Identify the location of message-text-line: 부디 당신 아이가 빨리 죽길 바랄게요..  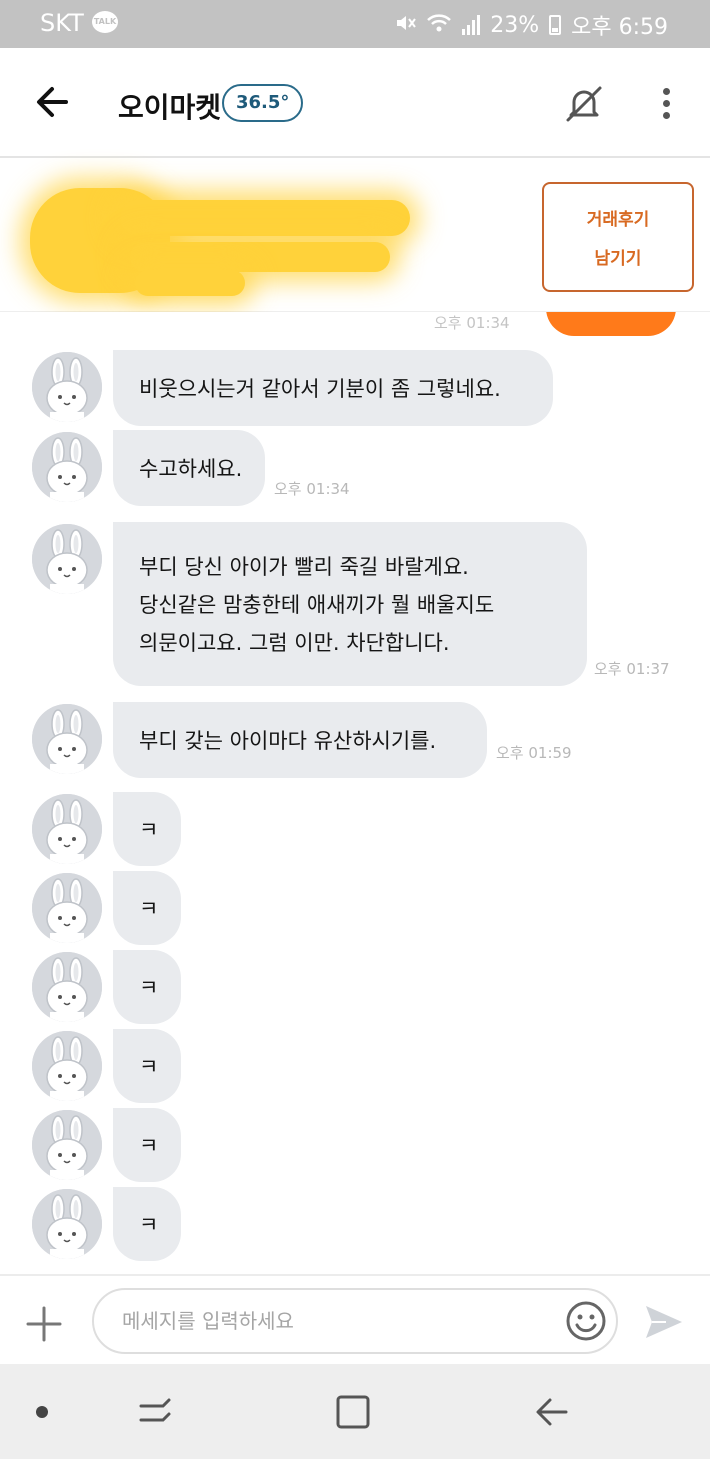
(304, 567).